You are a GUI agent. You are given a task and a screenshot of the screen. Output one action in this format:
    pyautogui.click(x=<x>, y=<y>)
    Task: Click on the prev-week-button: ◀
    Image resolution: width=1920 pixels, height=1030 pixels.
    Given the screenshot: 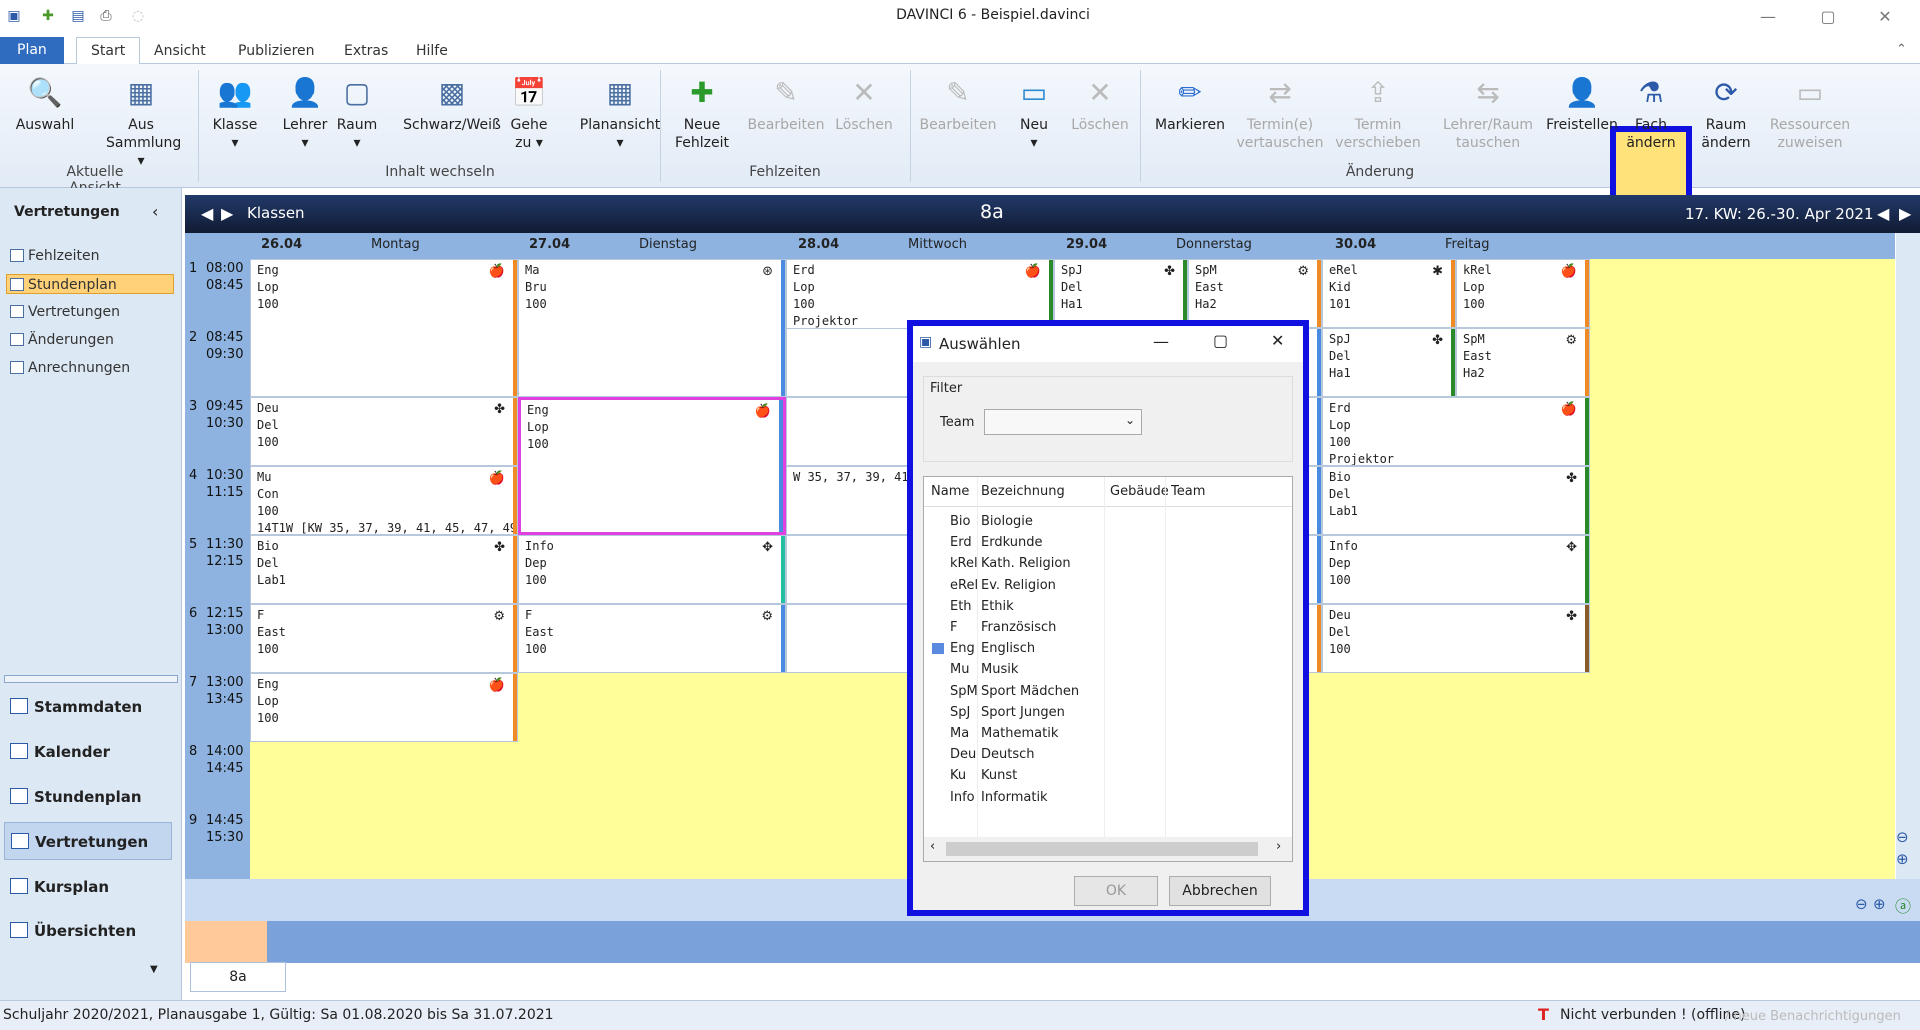 What is the action you would take?
    pyautogui.click(x=1883, y=213)
    